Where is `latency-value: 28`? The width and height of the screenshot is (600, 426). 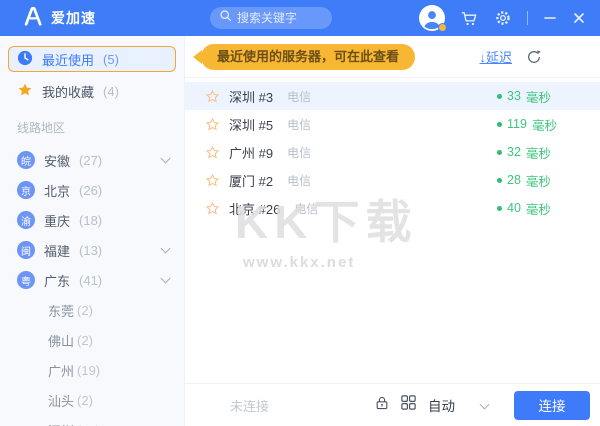
latency-value: 28 is located at coordinates (514, 180).